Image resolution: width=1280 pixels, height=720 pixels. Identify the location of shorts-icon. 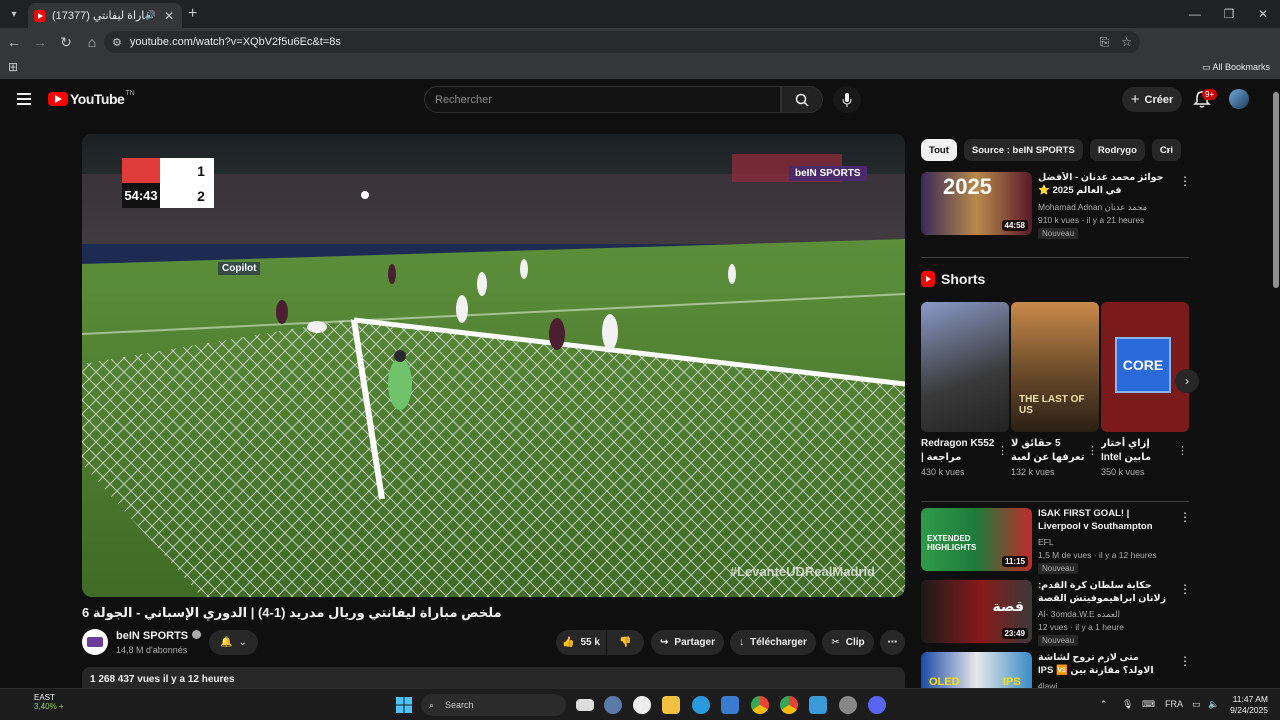
(928, 279).